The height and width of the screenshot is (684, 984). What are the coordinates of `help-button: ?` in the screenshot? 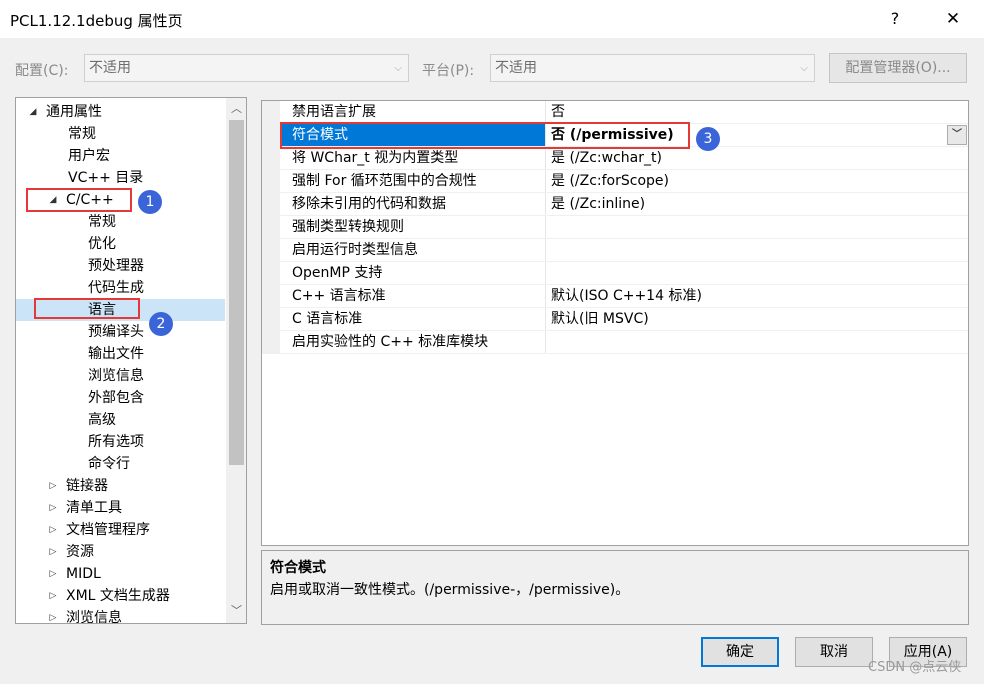 It's located at (895, 19).